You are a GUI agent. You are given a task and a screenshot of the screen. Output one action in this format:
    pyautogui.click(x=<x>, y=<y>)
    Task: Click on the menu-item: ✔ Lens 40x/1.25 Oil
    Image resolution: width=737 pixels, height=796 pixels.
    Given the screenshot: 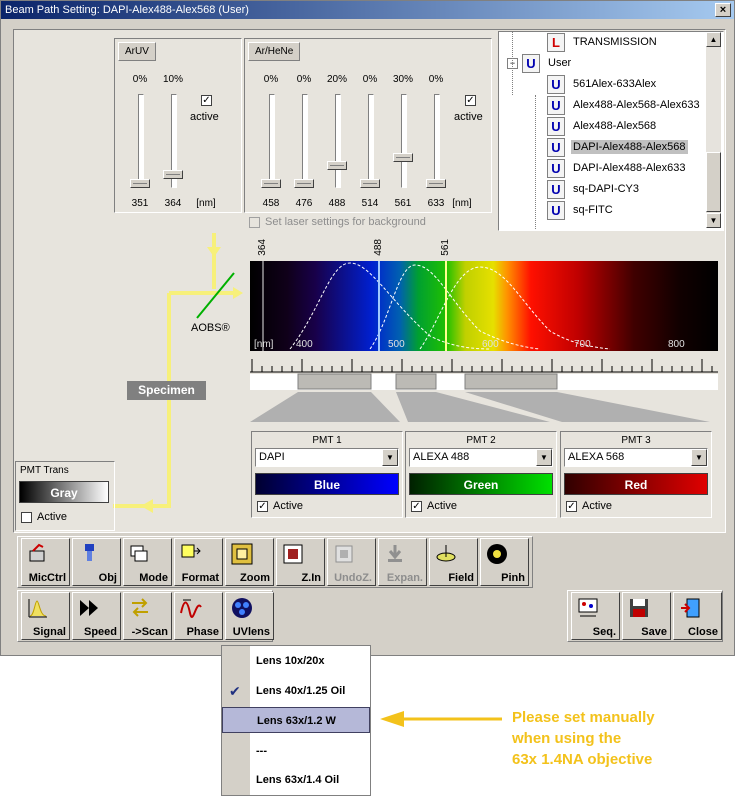 What is the action you would take?
    pyautogui.click(x=296, y=691)
    